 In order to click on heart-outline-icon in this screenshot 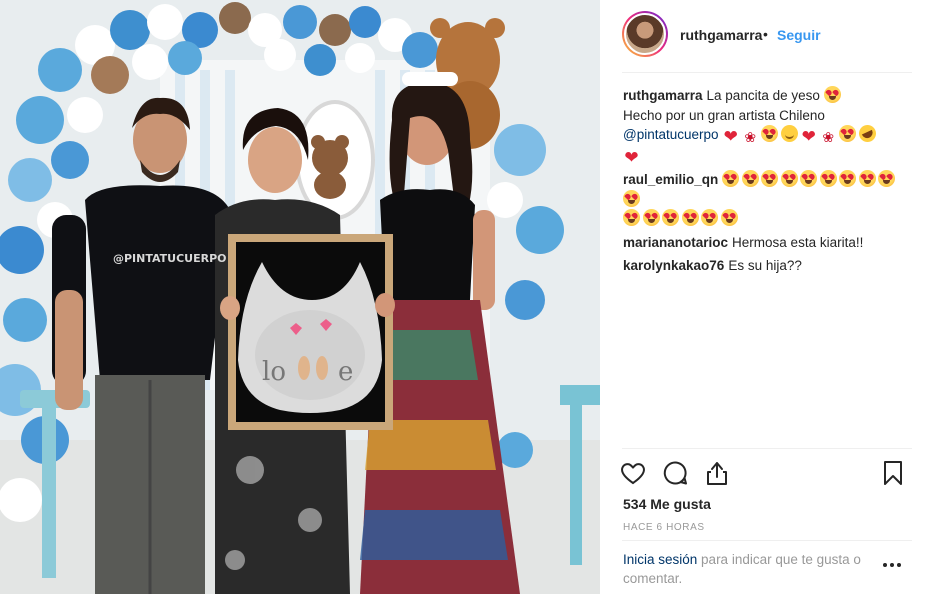, I will do `click(633, 474)`.